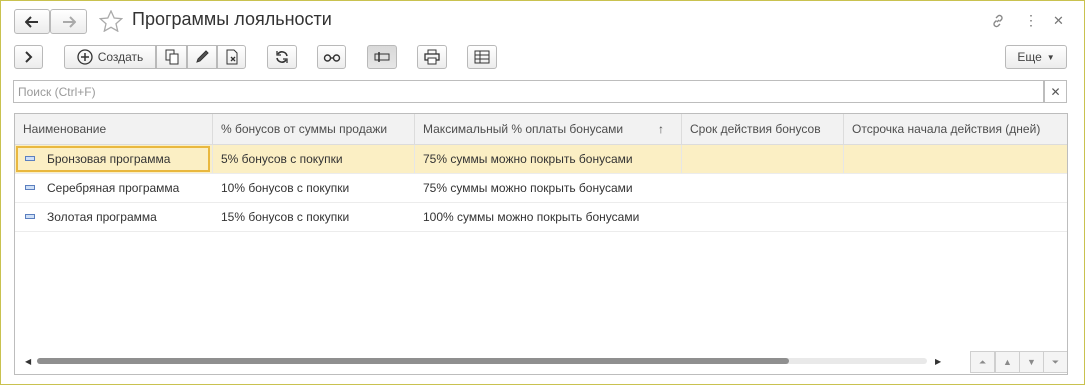  I want to click on arrow-right-icon, so click(69, 21).